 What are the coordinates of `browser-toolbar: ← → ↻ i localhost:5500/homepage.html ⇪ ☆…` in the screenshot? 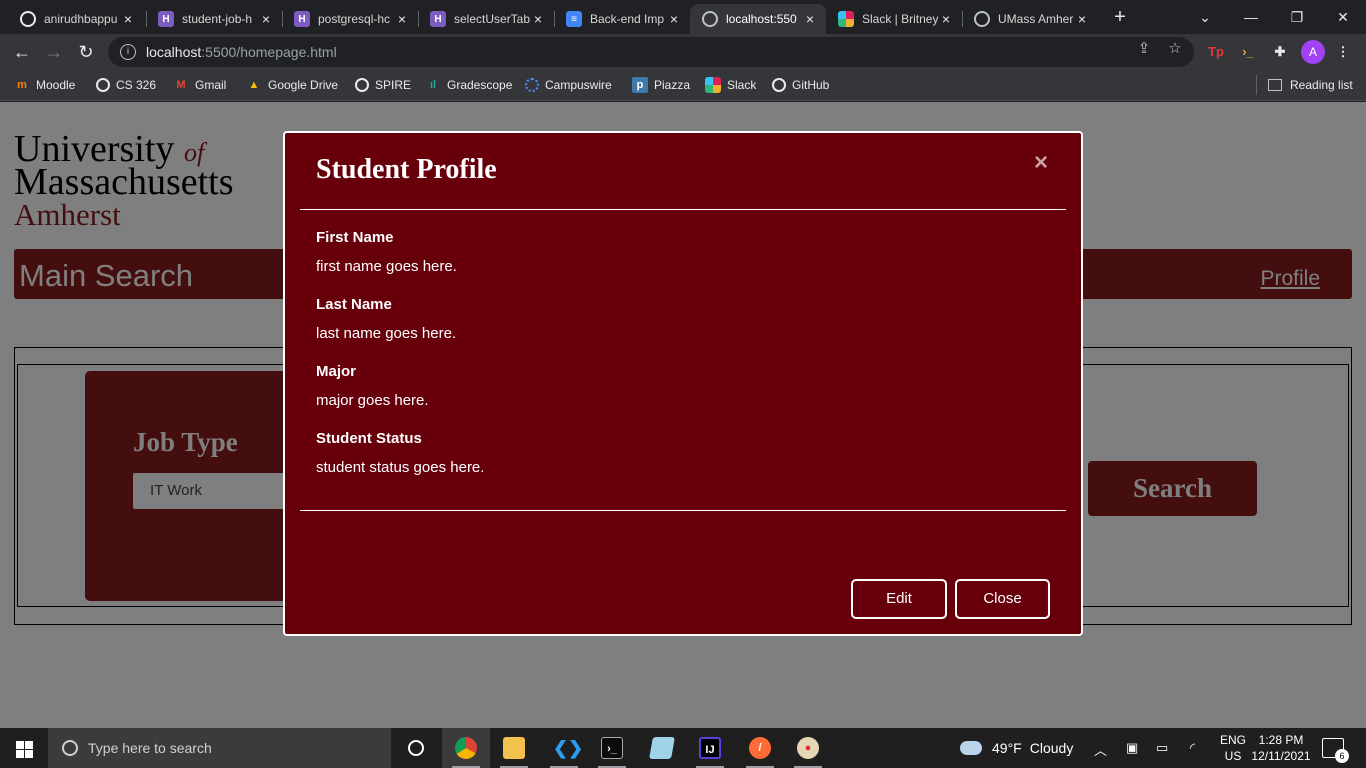 It's located at (683, 52).